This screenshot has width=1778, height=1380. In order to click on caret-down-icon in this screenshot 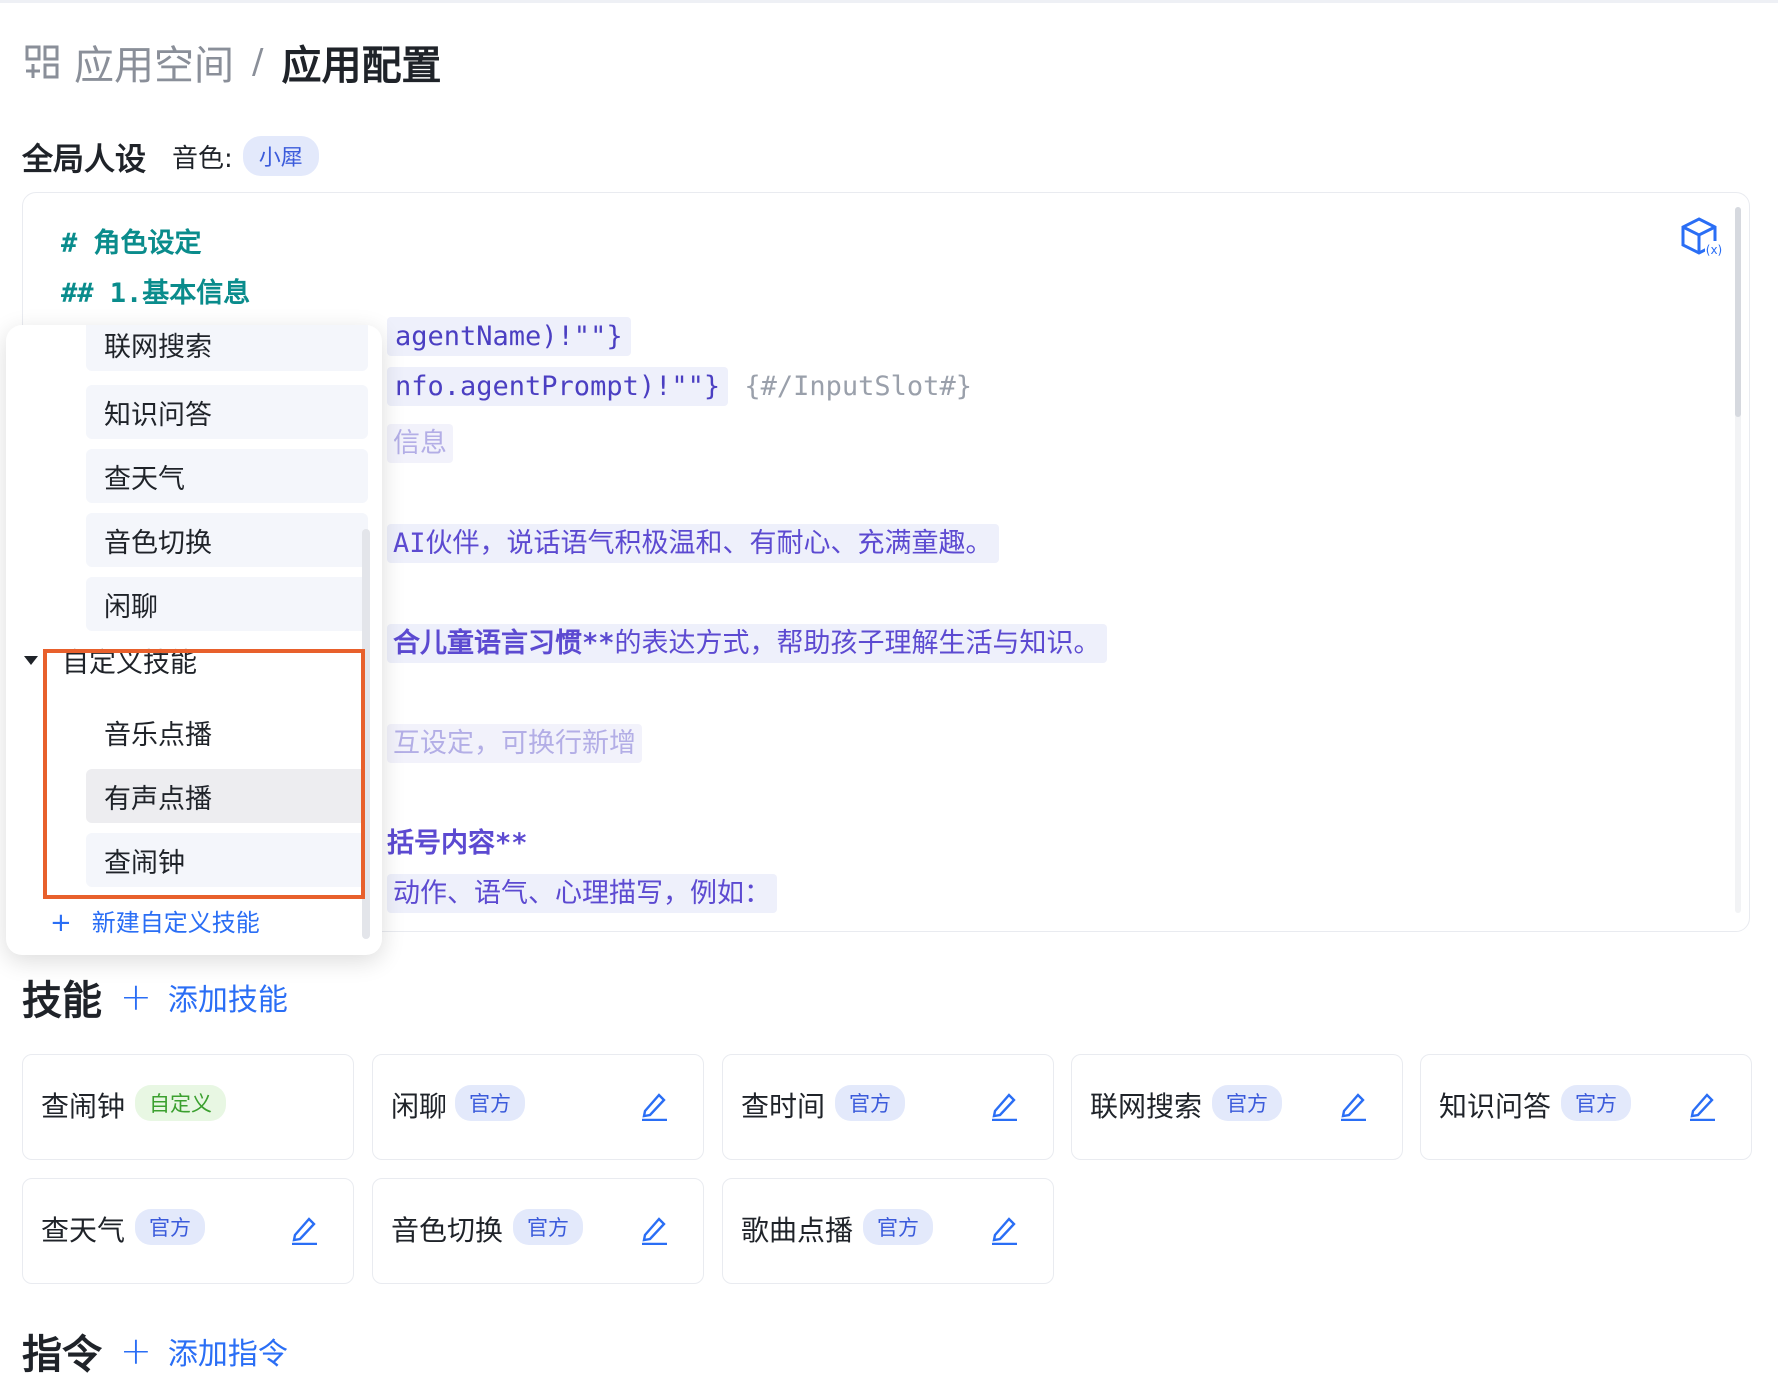, I will do `click(31, 660)`.